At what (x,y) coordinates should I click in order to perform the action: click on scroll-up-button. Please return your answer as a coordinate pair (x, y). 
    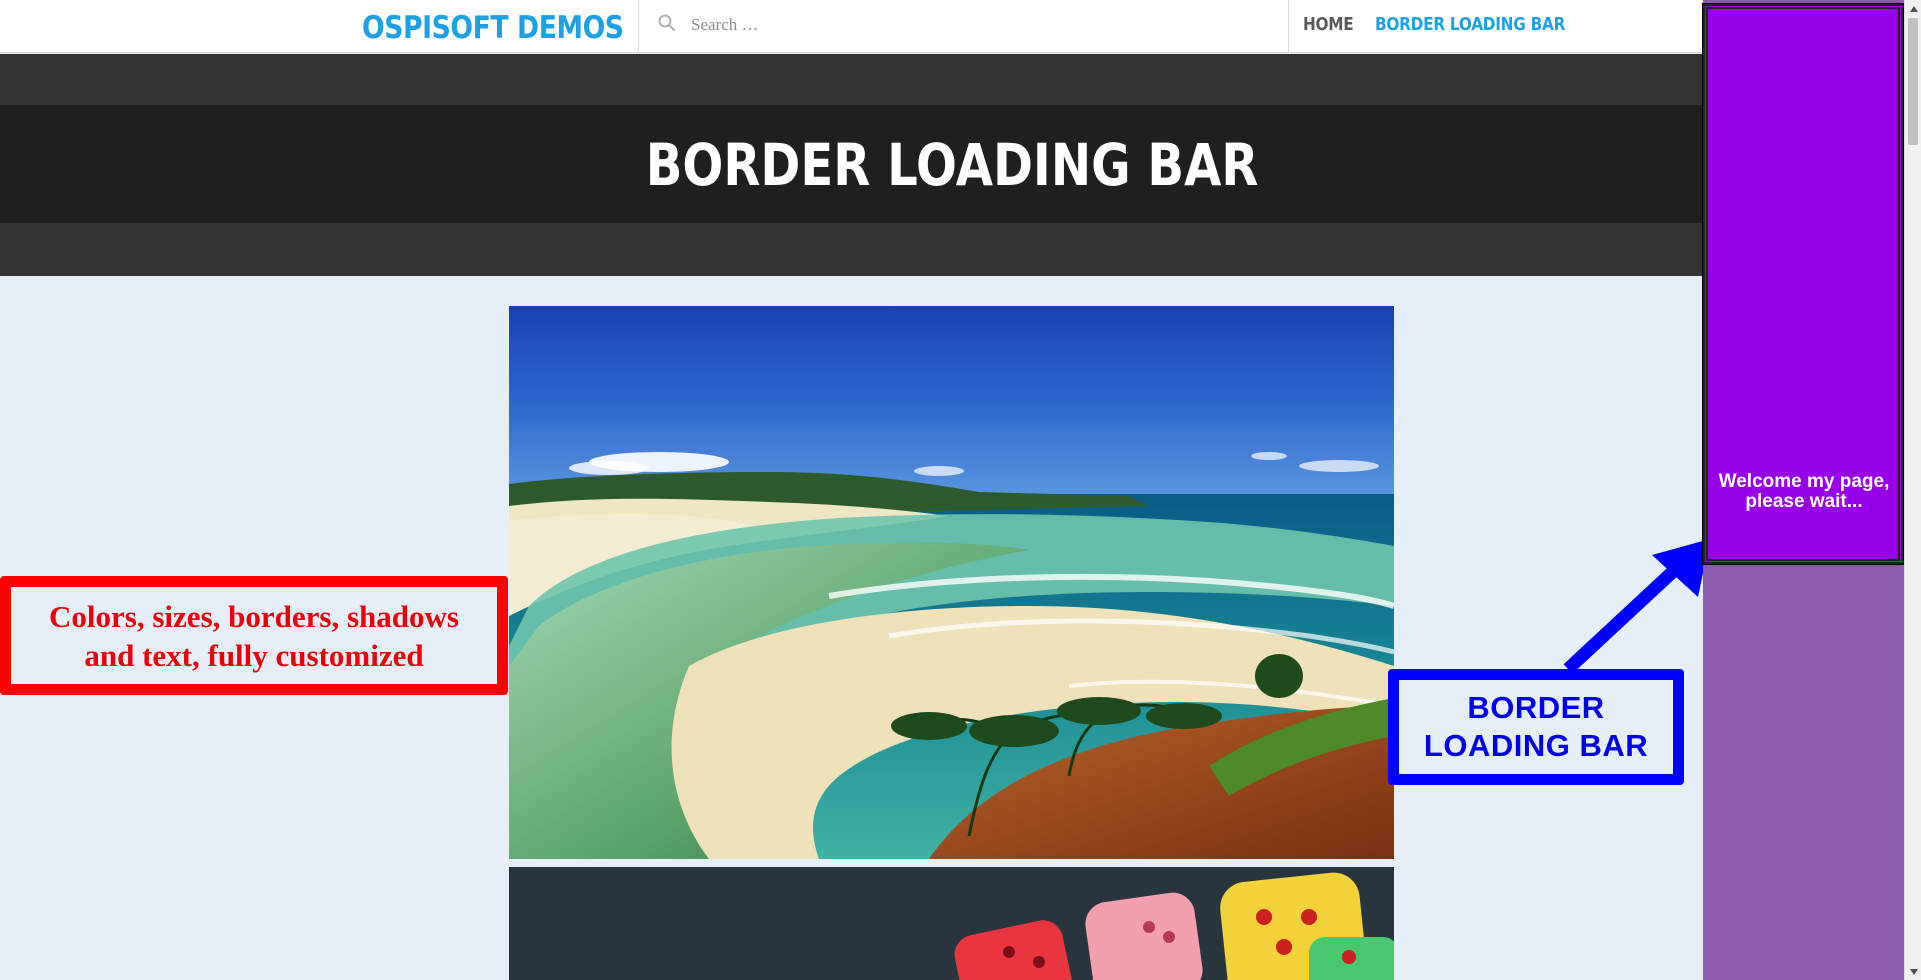
    Looking at the image, I should click on (1913, 8).